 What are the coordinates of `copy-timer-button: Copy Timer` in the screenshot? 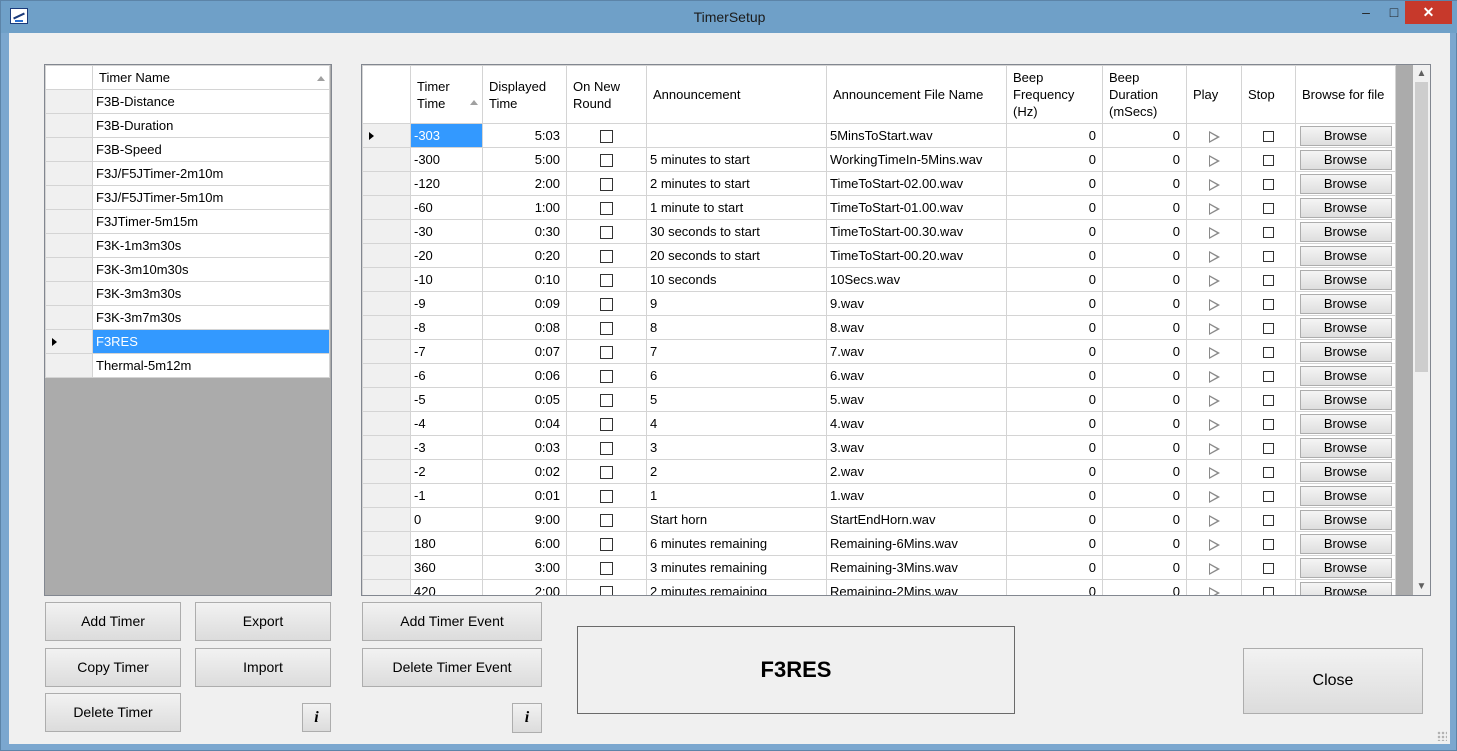 It's located at (113, 667).